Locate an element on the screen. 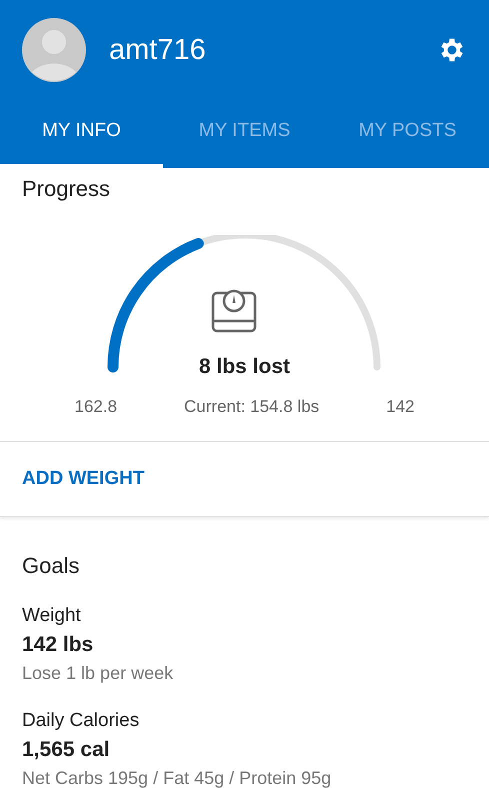  add-weight-button: ADD WEIGHT is located at coordinates (83, 479).